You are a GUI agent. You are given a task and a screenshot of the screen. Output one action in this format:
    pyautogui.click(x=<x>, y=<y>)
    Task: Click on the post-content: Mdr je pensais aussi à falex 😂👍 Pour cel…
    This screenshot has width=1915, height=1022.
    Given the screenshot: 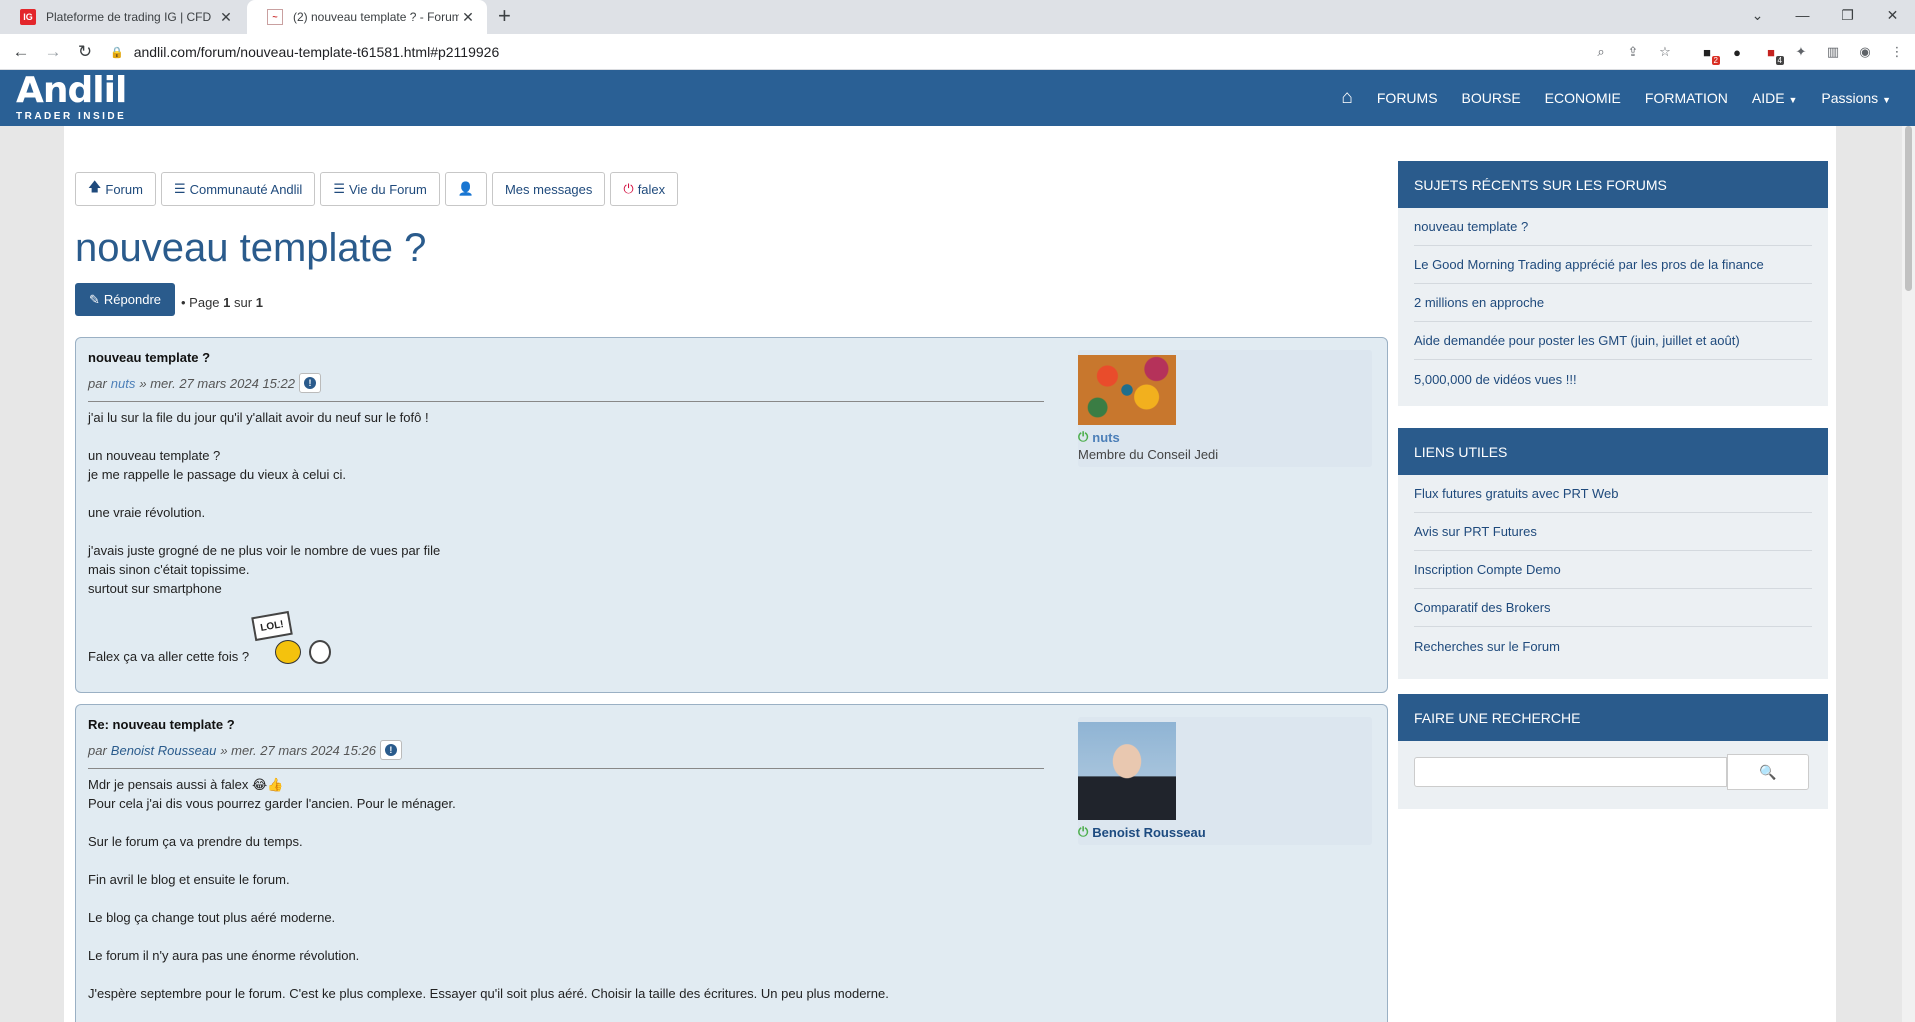 What is the action you would take?
    pyautogui.click(x=488, y=889)
    